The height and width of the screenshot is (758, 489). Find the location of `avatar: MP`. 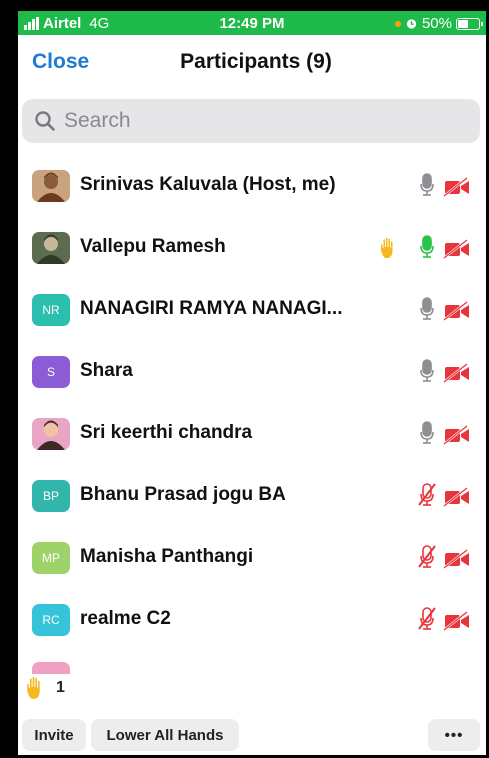

avatar: MP is located at coordinates (51, 558).